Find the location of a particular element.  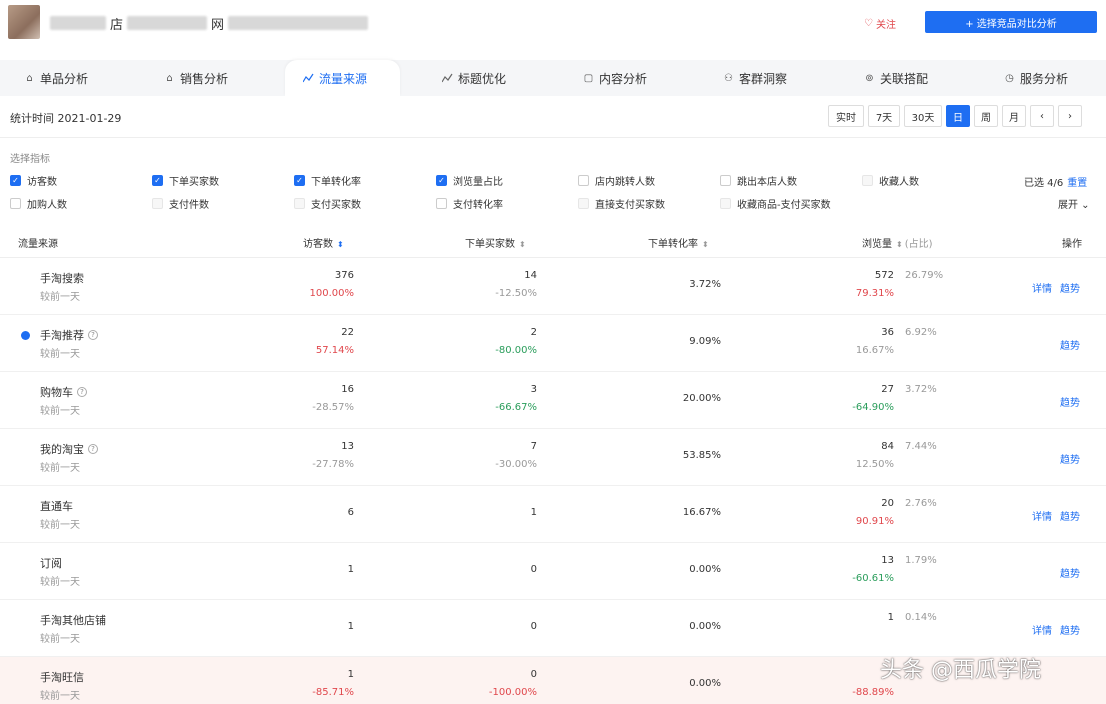

metric-label: 下单买家数 is located at coordinates (194, 182).